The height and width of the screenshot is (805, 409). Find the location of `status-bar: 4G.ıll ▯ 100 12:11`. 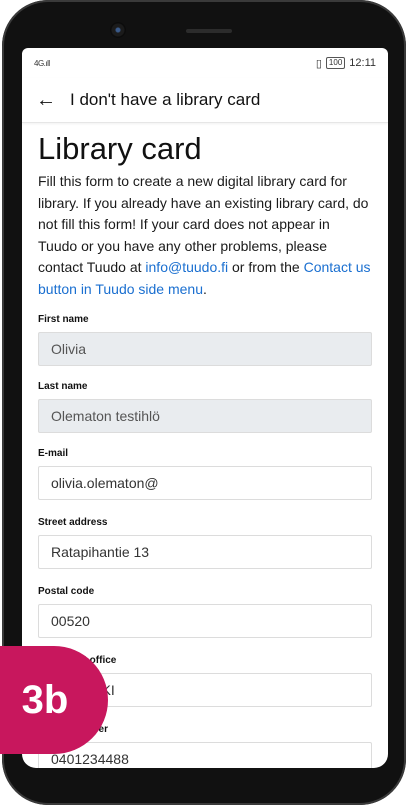

status-bar: 4G.ıll ▯ 100 12:11 is located at coordinates (205, 63).